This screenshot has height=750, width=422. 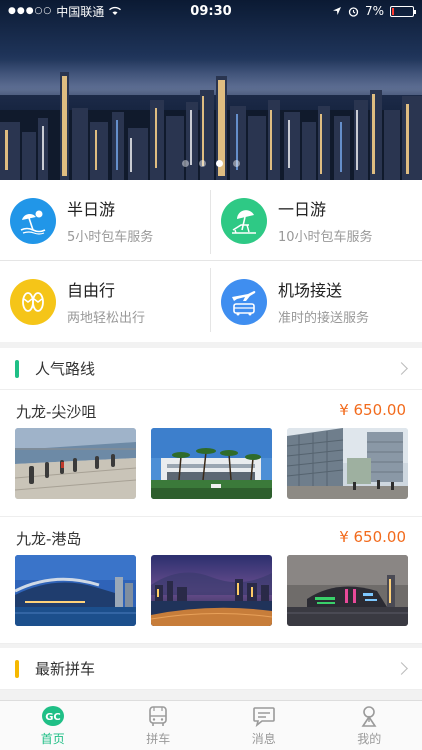 What do you see at coordinates (302, 209) in the screenshot?
I see `service-title: 一日游` at bounding box center [302, 209].